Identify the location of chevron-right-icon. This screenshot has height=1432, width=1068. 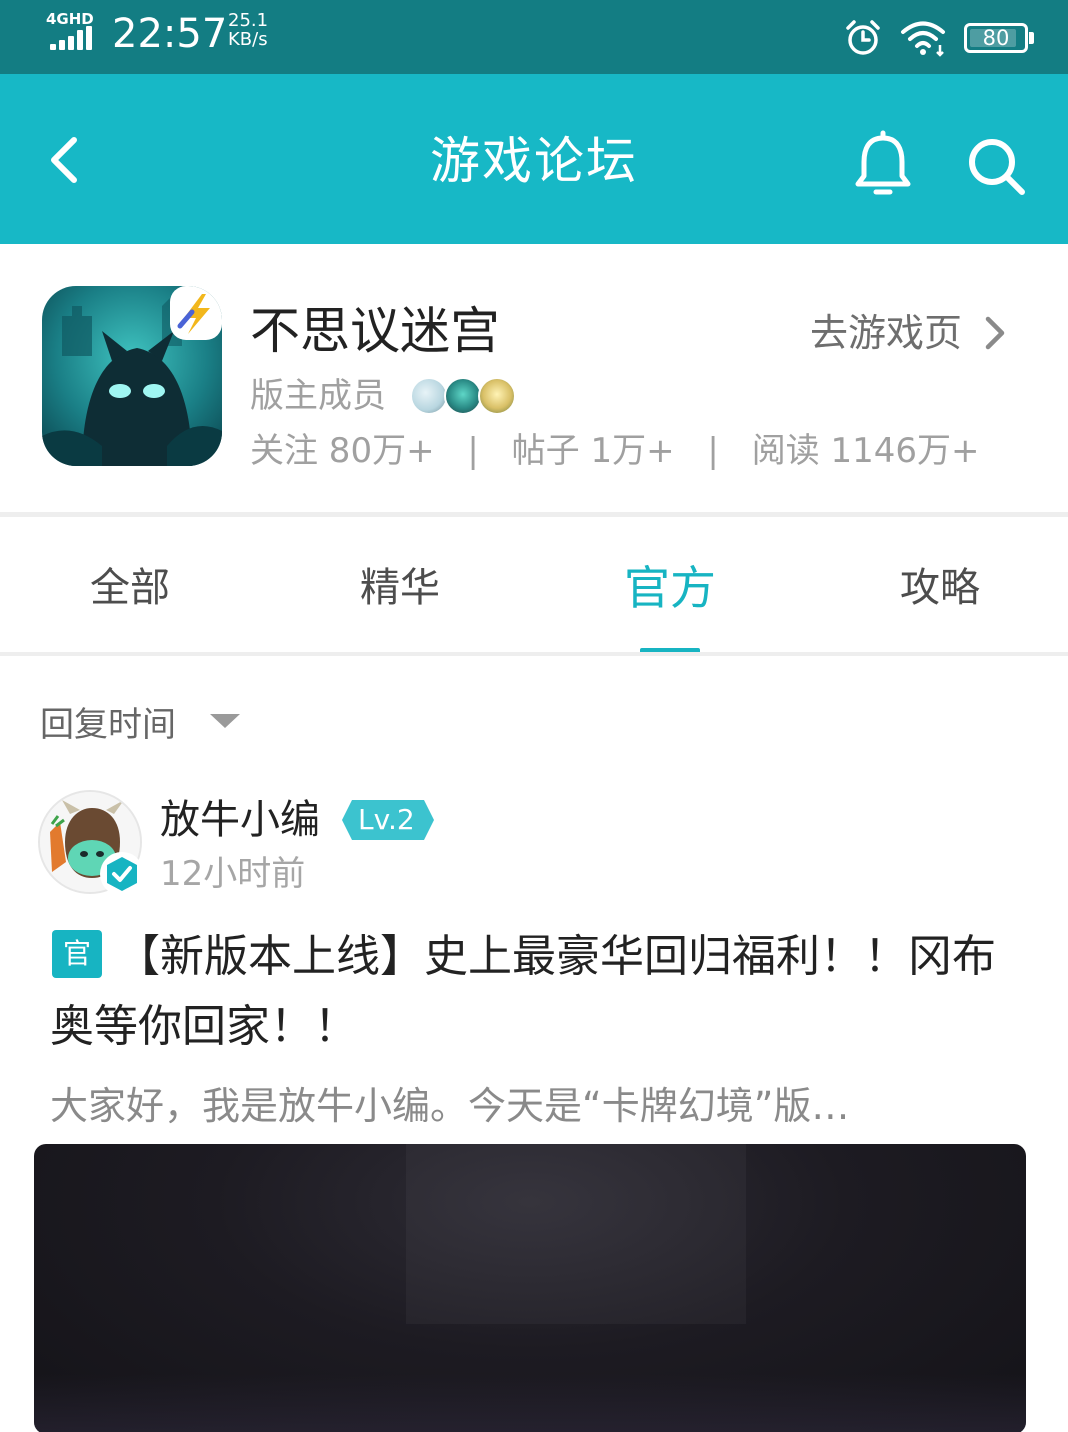
(995, 333).